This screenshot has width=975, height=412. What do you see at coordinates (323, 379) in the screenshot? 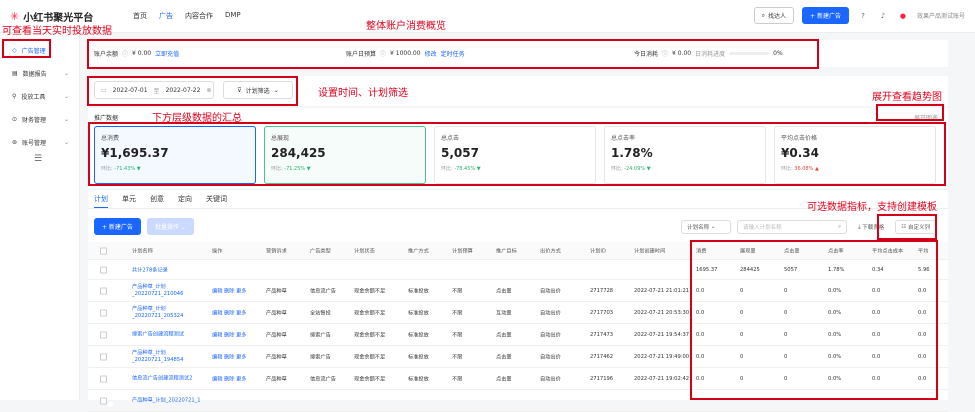
I see `cell-type: 信息流广告` at bounding box center [323, 379].